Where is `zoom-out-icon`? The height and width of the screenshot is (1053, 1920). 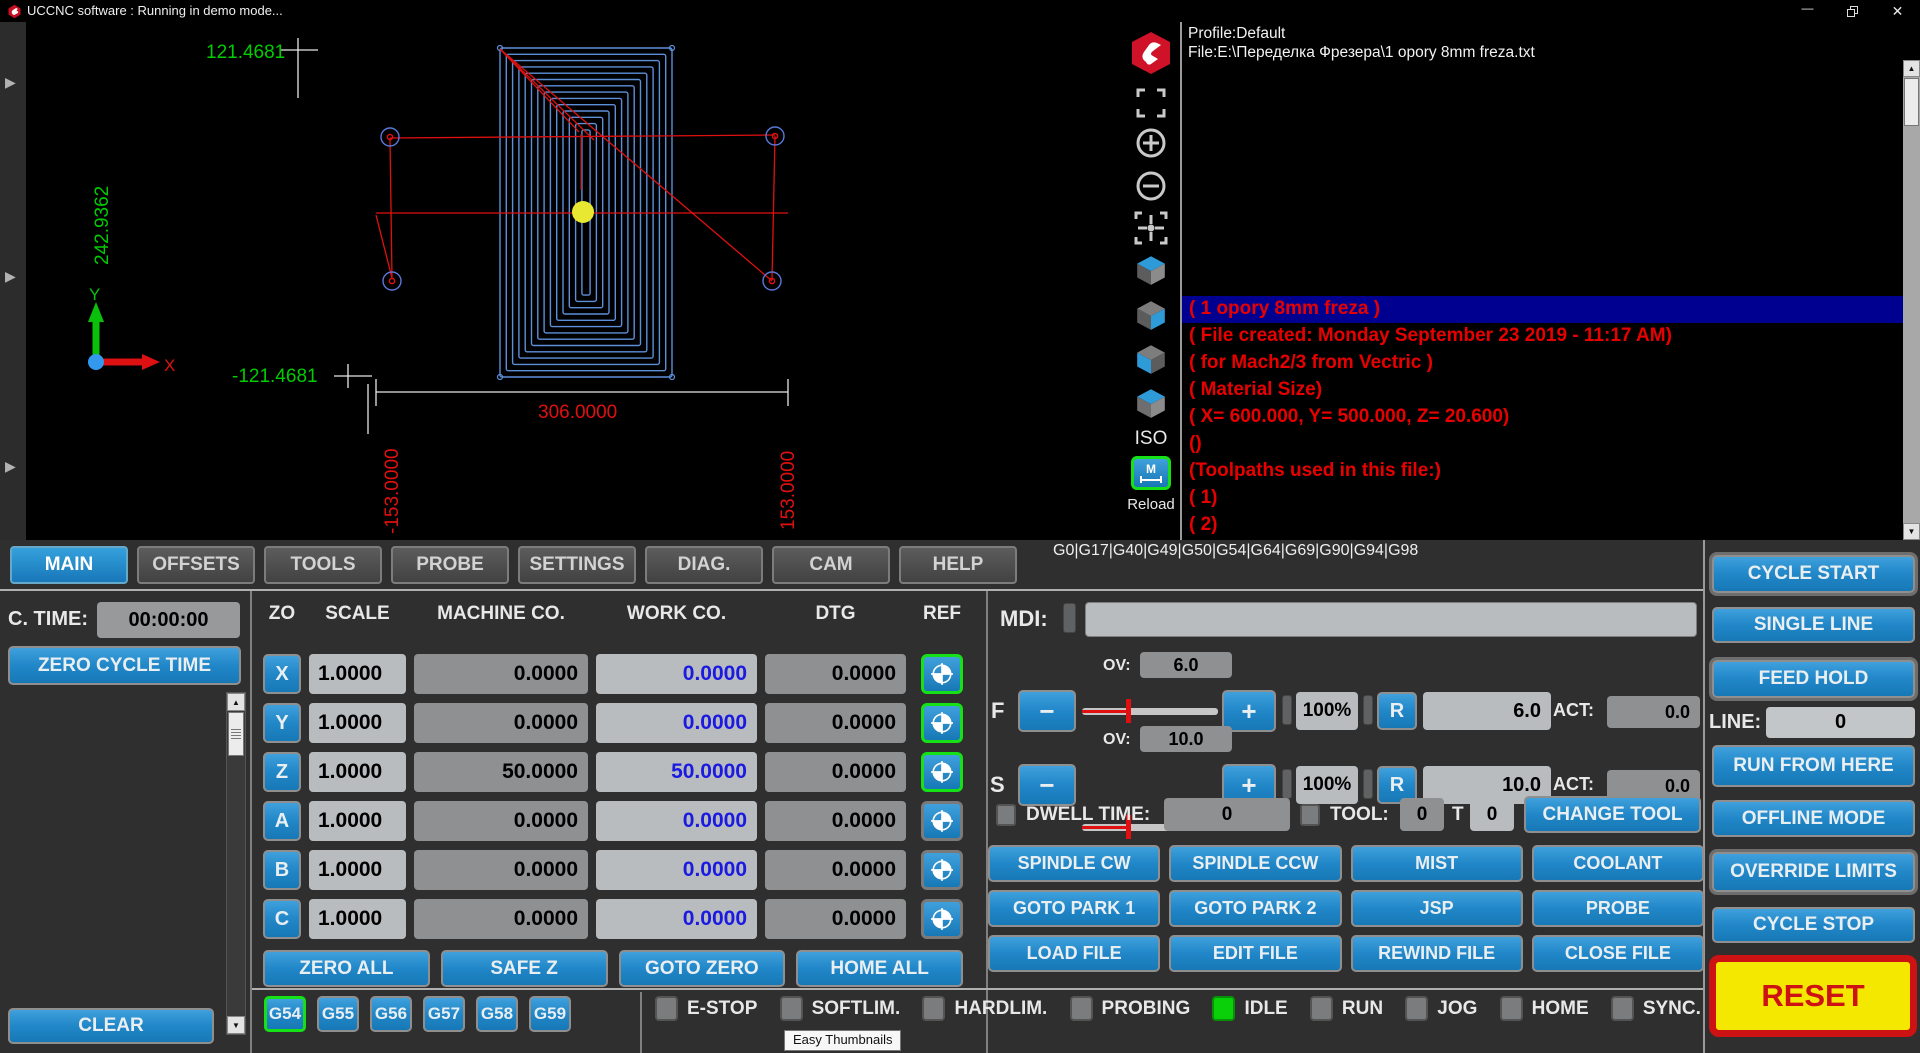
zoom-out-icon is located at coordinates (1151, 186).